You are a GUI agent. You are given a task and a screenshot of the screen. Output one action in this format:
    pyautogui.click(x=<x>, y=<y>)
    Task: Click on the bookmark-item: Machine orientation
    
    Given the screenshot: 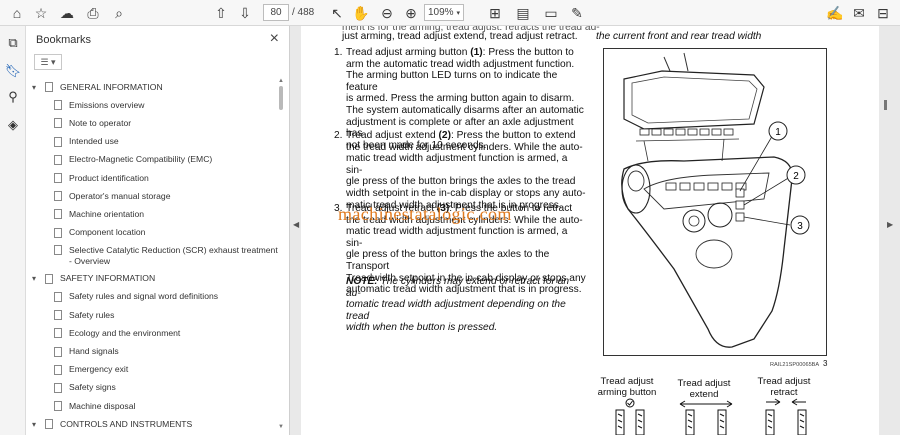 What is the action you would take?
    pyautogui.click(x=152, y=214)
    